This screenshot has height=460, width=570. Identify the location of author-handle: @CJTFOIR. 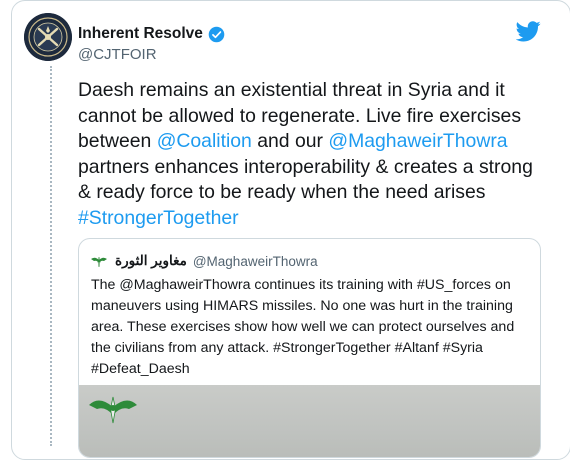
(117, 54).